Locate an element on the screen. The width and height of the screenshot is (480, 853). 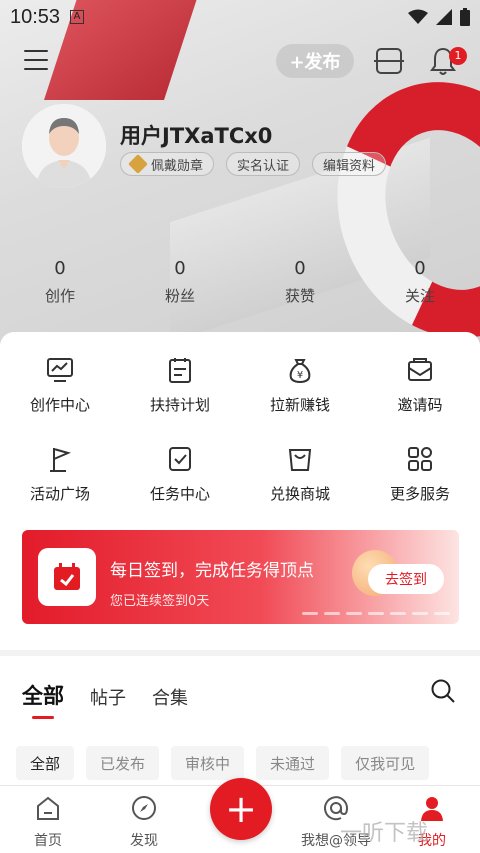
top-toolbar: +发布 is located at coordinates (240, 62).